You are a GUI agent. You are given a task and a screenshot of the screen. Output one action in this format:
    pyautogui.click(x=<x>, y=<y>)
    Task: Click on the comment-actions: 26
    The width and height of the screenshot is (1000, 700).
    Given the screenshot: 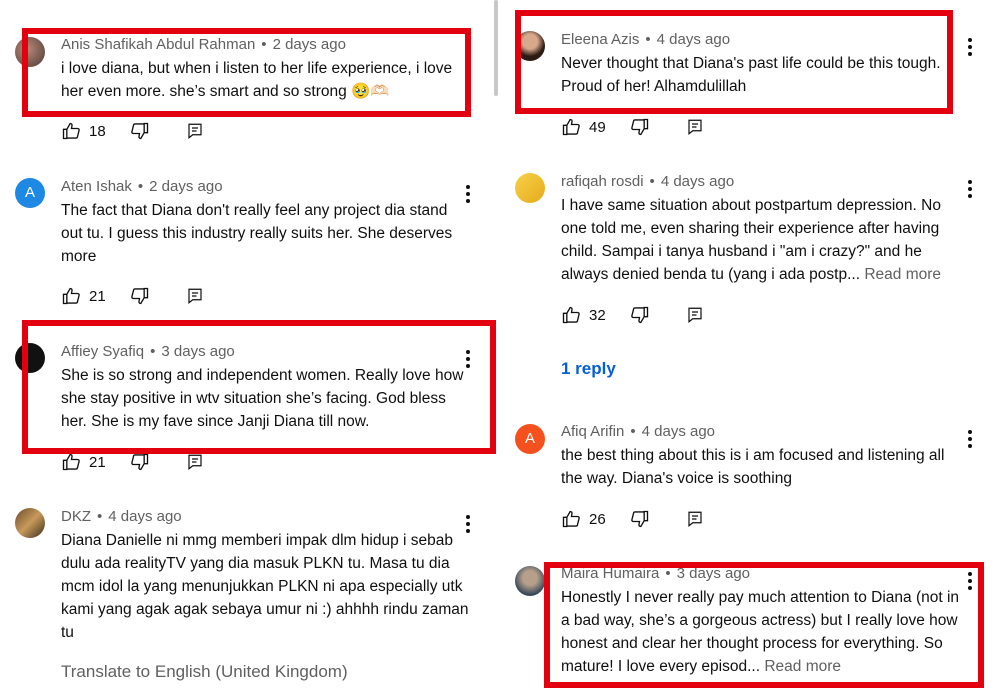 What is the action you would take?
    pyautogui.click(x=632, y=519)
    